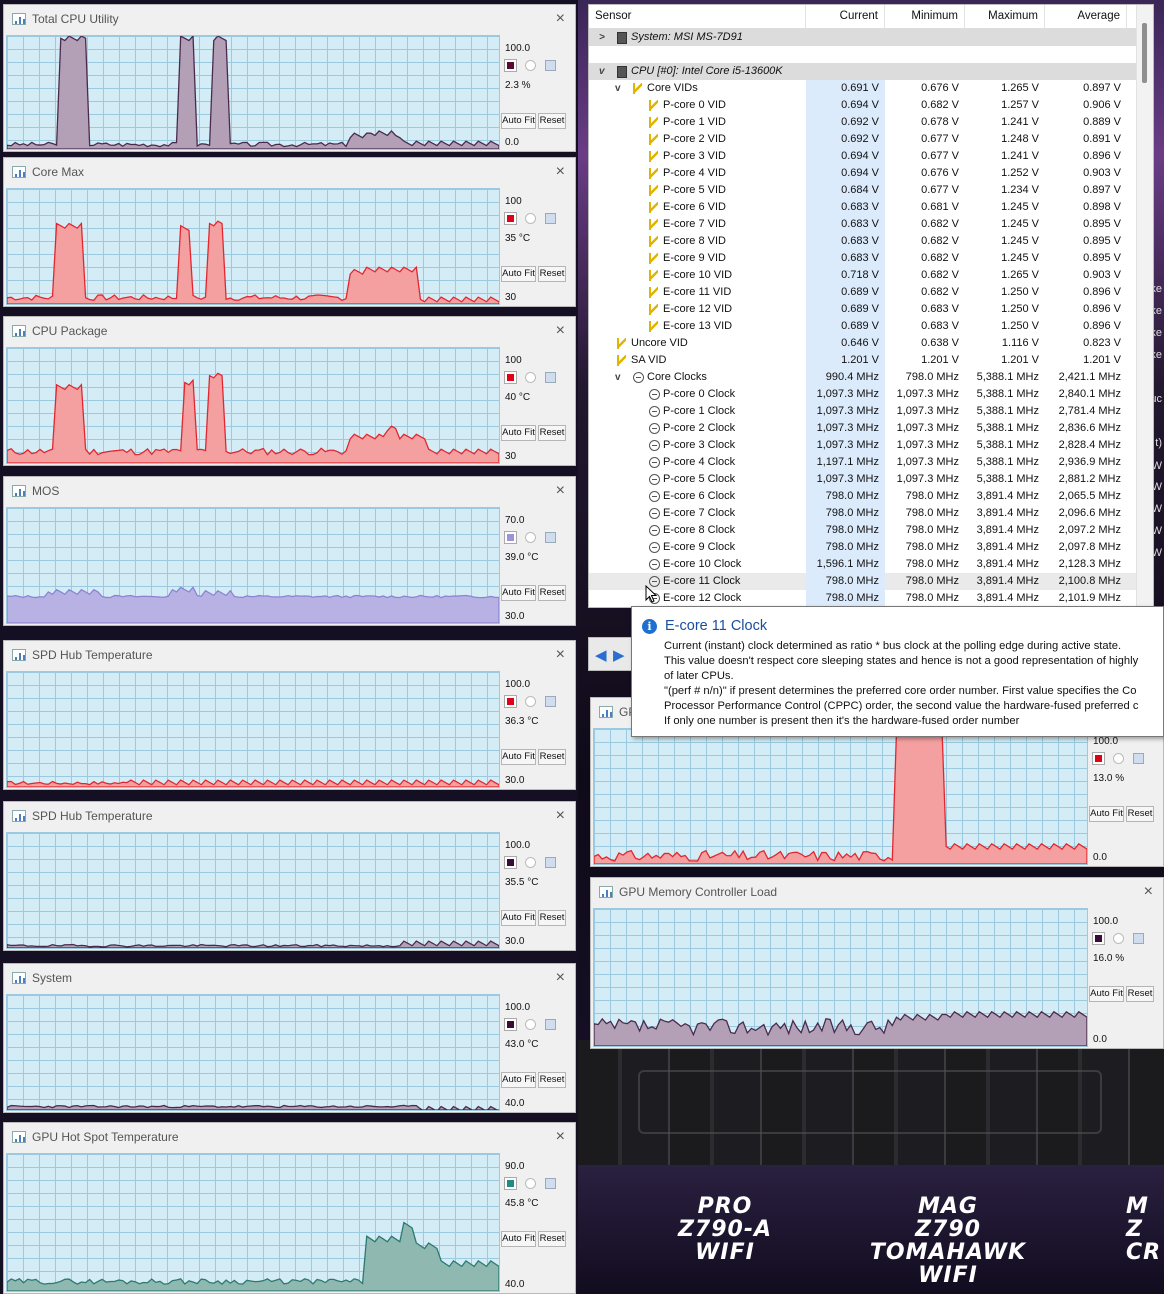 The width and height of the screenshot is (1164, 1294). I want to click on table-row: SA VID 1.201 V 1.201 V 1.201 V 1.201 V, so click(871, 360).